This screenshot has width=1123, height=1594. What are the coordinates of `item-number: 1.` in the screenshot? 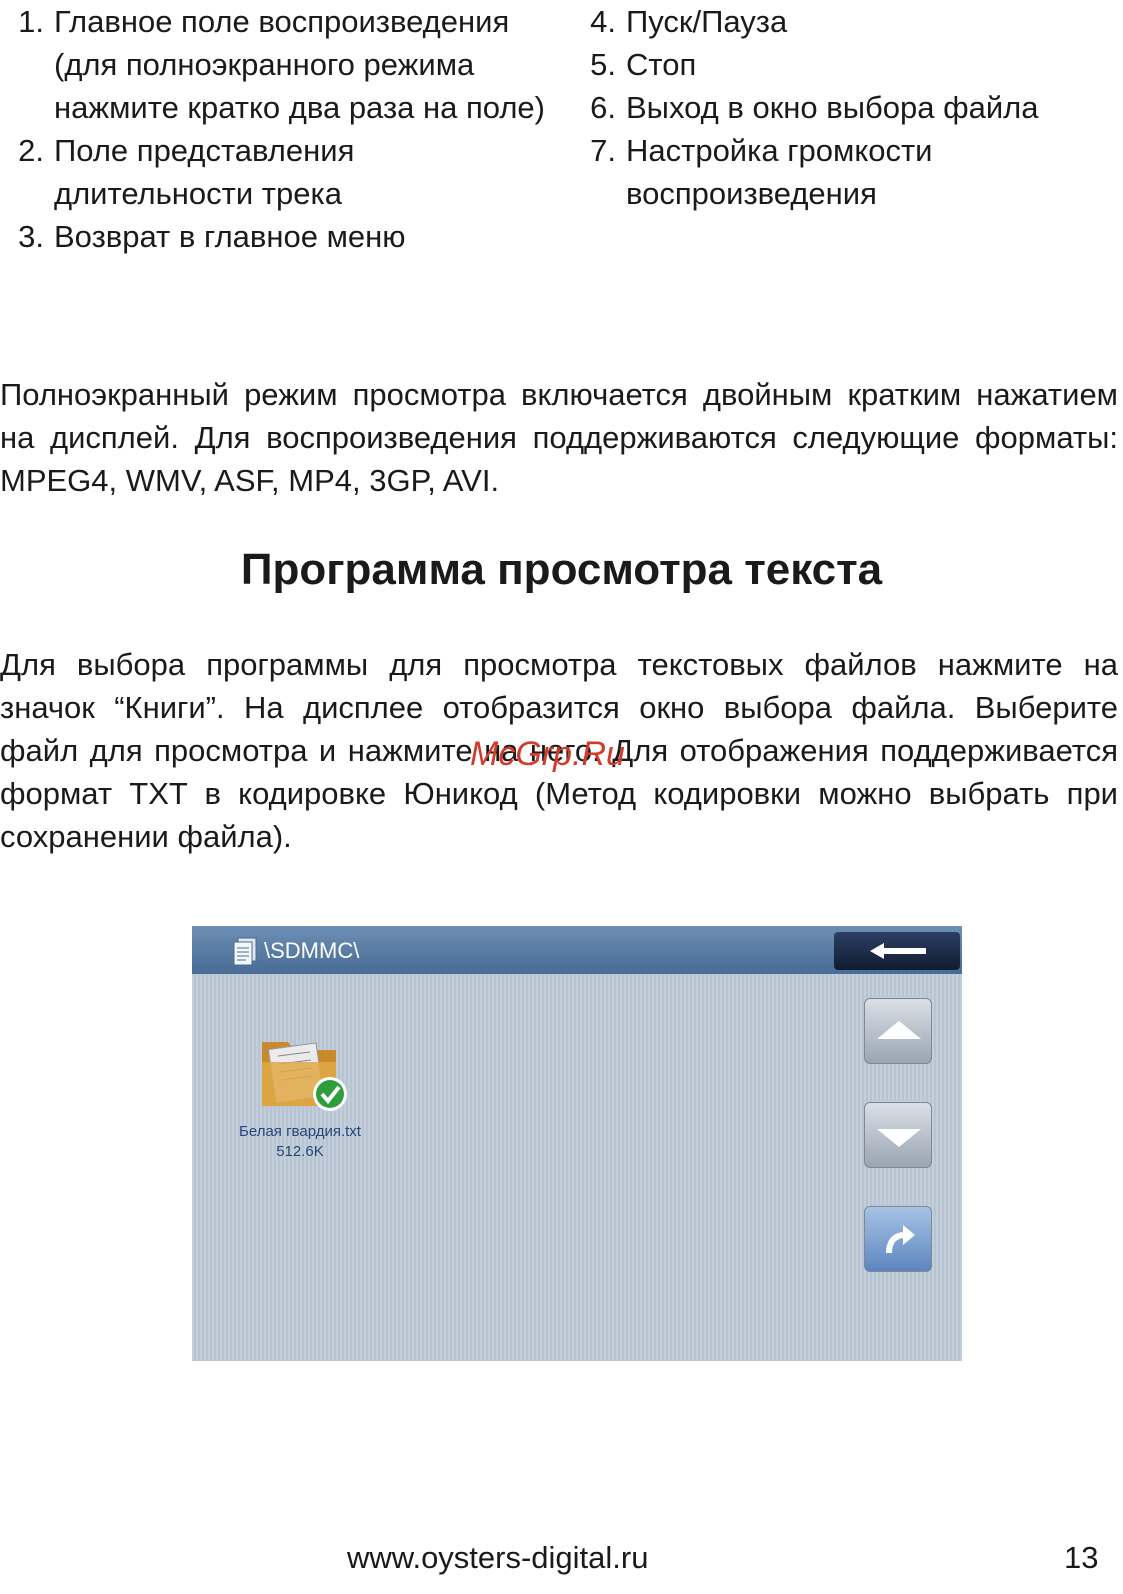 It's located at (31, 21).